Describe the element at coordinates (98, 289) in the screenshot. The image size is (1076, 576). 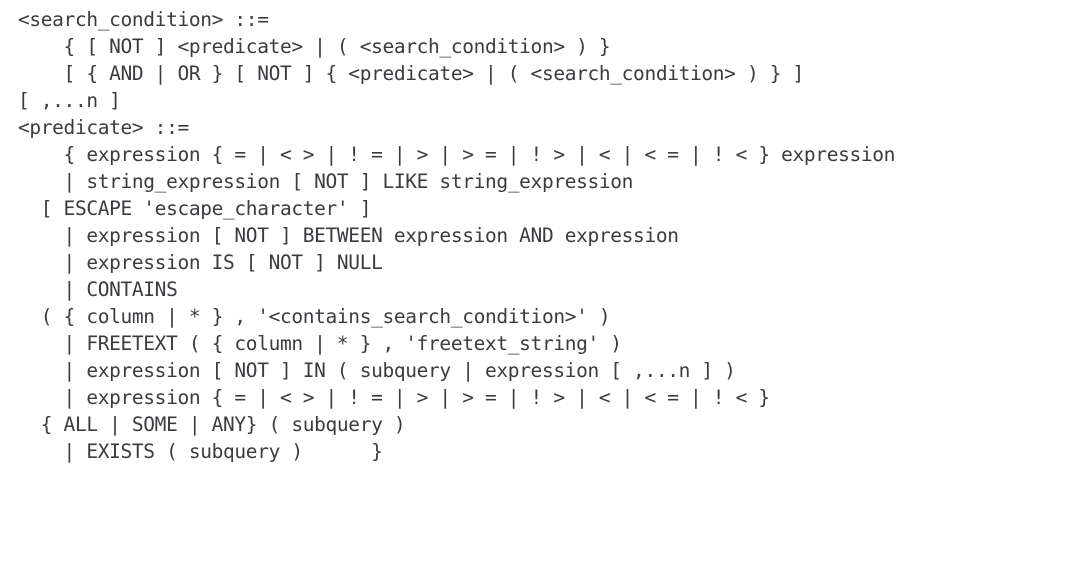
I see `code-line: | CONTAINS` at that location.